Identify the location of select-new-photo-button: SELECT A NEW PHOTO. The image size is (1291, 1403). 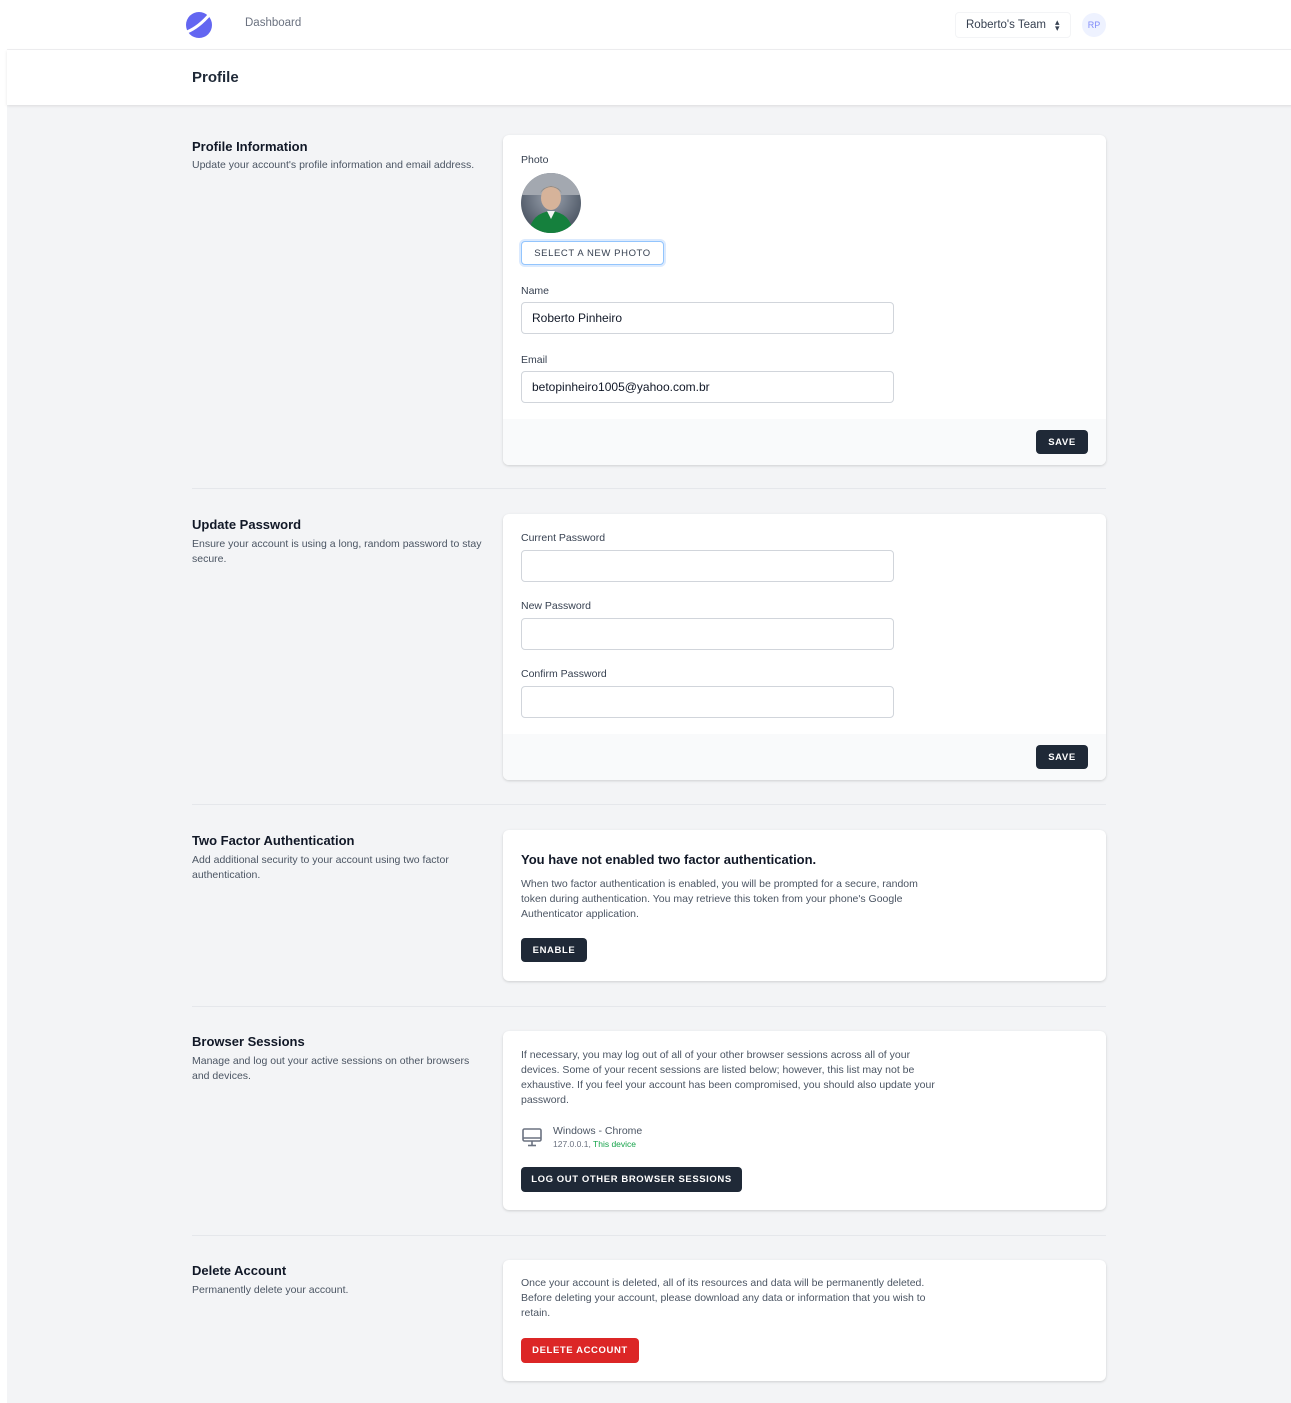
(592, 253).